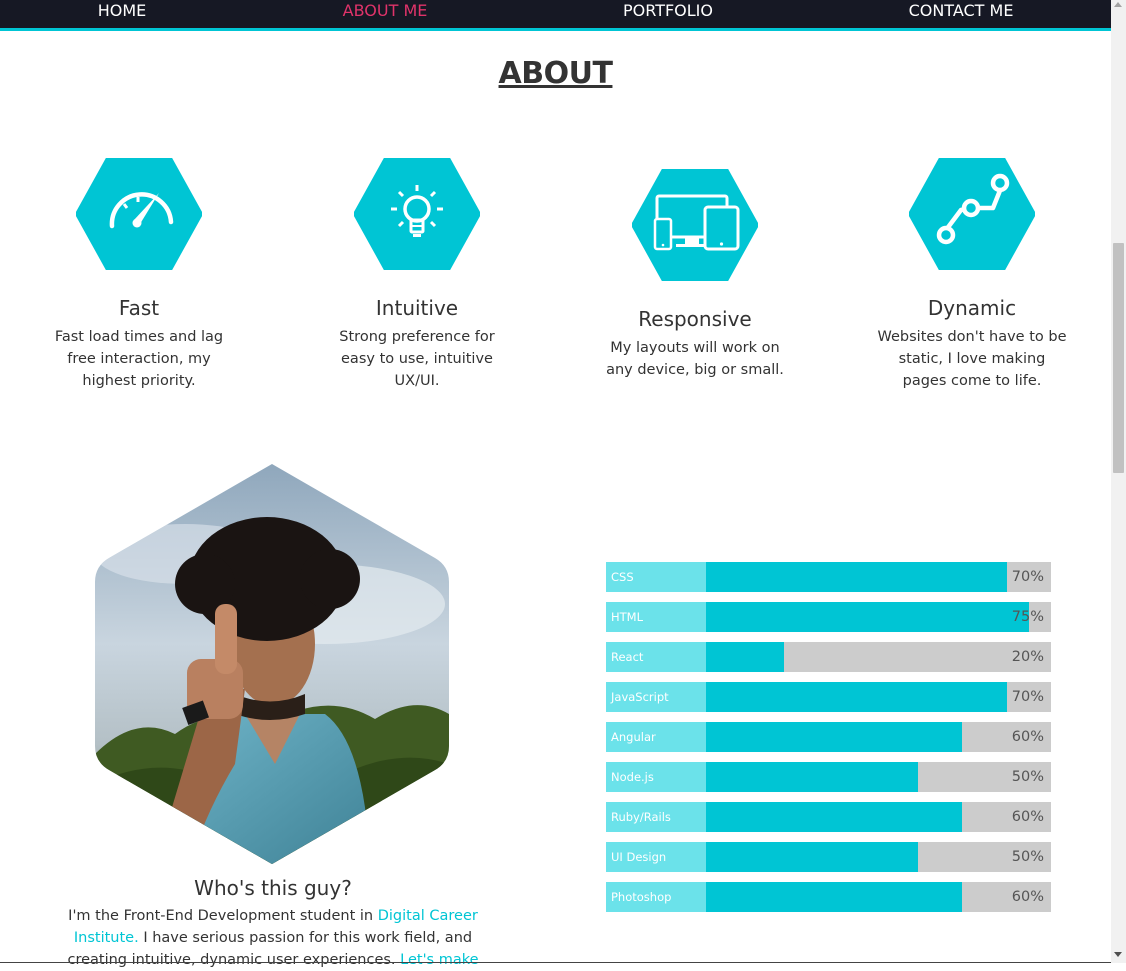 This screenshot has height=971, width=1126. What do you see at coordinates (656, 617) in the screenshot?
I see `skill-name: HTML` at bounding box center [656, 617].